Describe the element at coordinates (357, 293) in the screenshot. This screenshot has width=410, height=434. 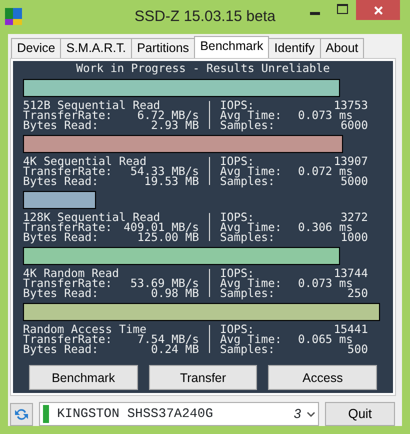
I see `samples-value: 250` at that location.